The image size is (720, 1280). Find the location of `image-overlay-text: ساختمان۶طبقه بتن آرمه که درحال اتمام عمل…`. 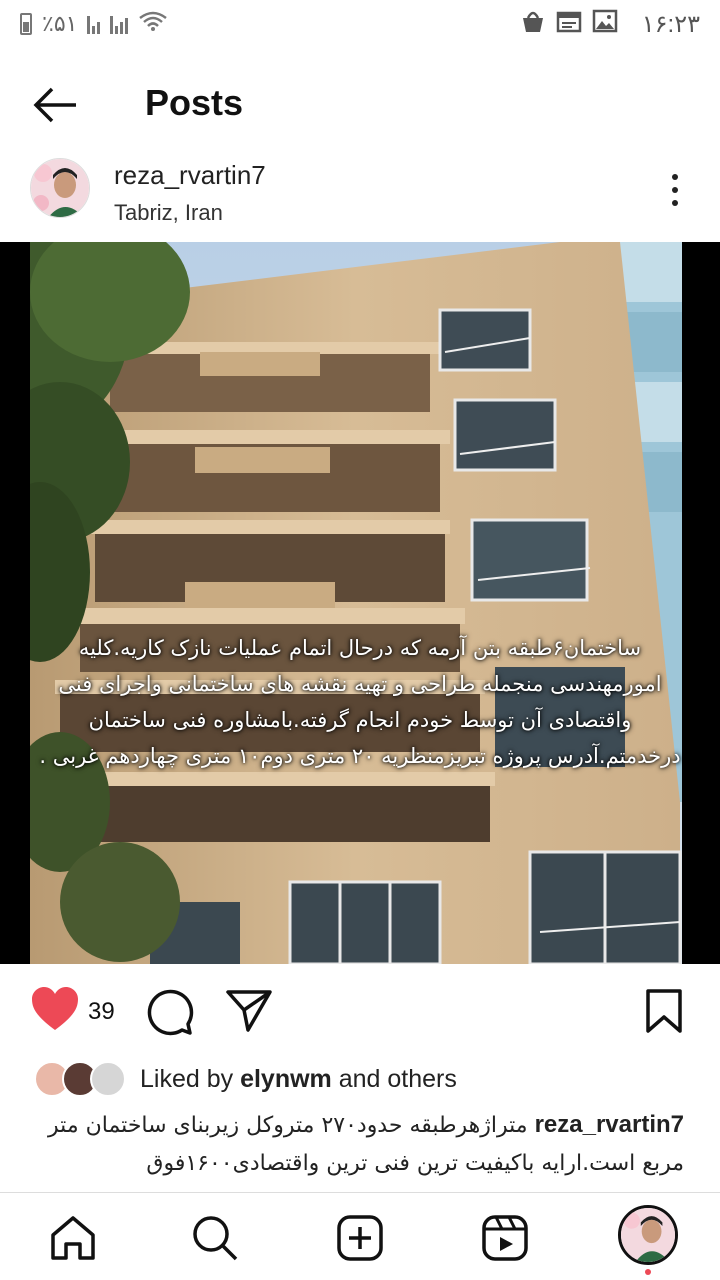

image-overlay-text: ساختمان۶طبقه بتن آرمه که درحال اتمام عمل… is located at coordinates (360, 702).